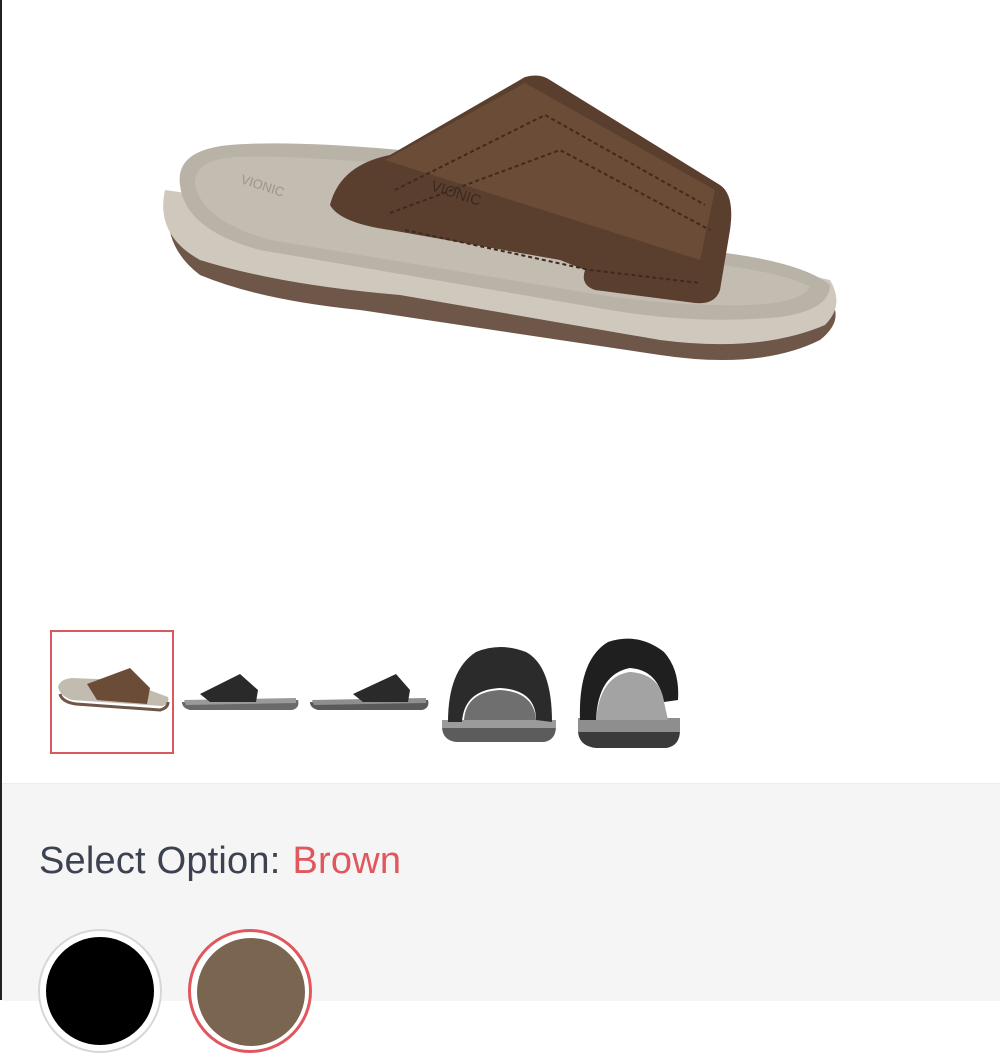  I want to click on select-option-label: Select Option:, so click(160, 861).